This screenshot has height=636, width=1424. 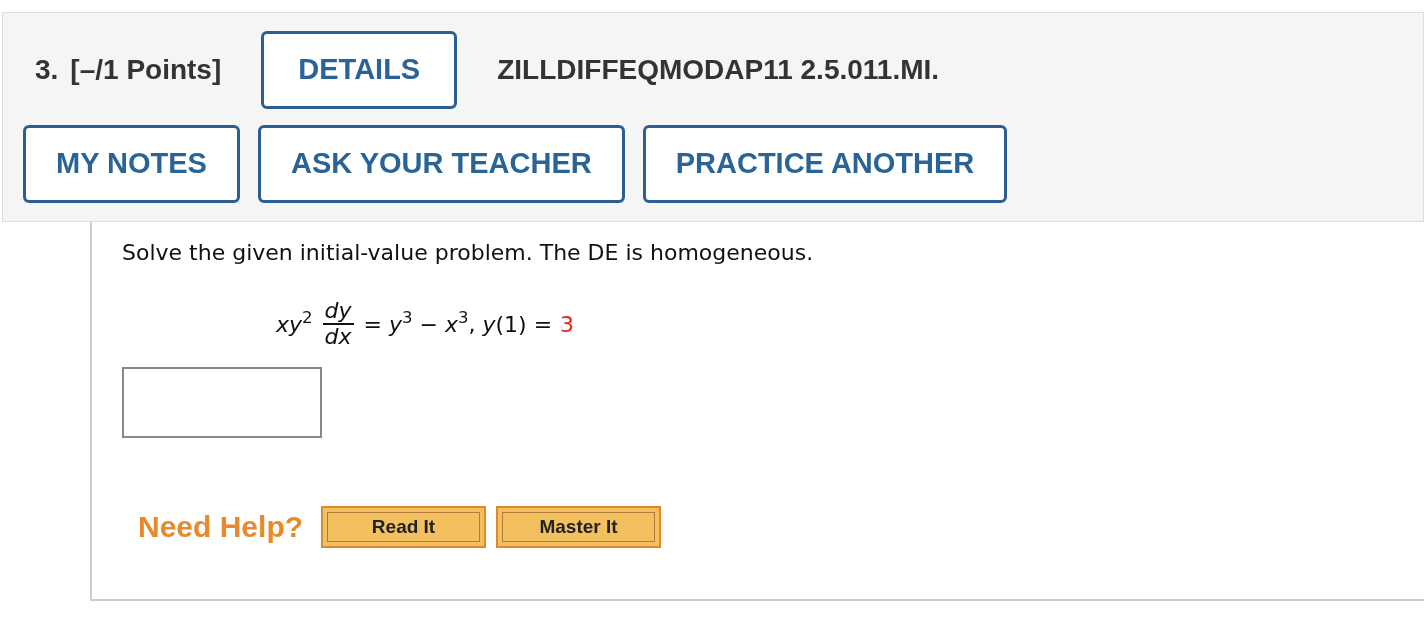 I want to click on initial-value: 3, so click(x=567, y=324).